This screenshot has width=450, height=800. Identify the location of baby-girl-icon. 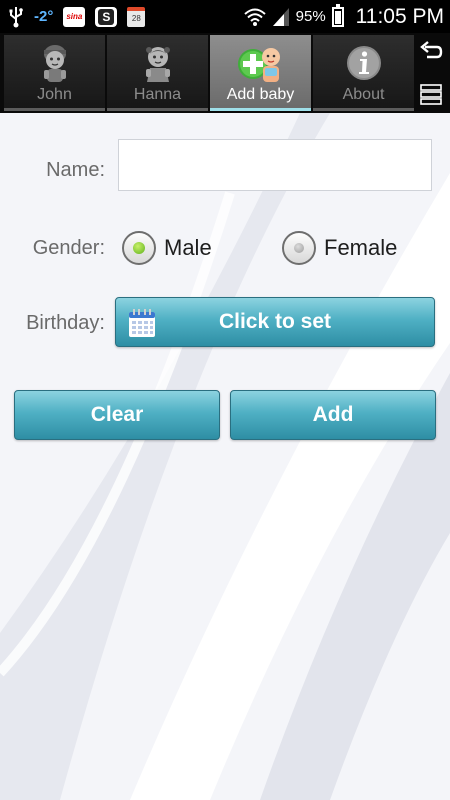
(157, 64).